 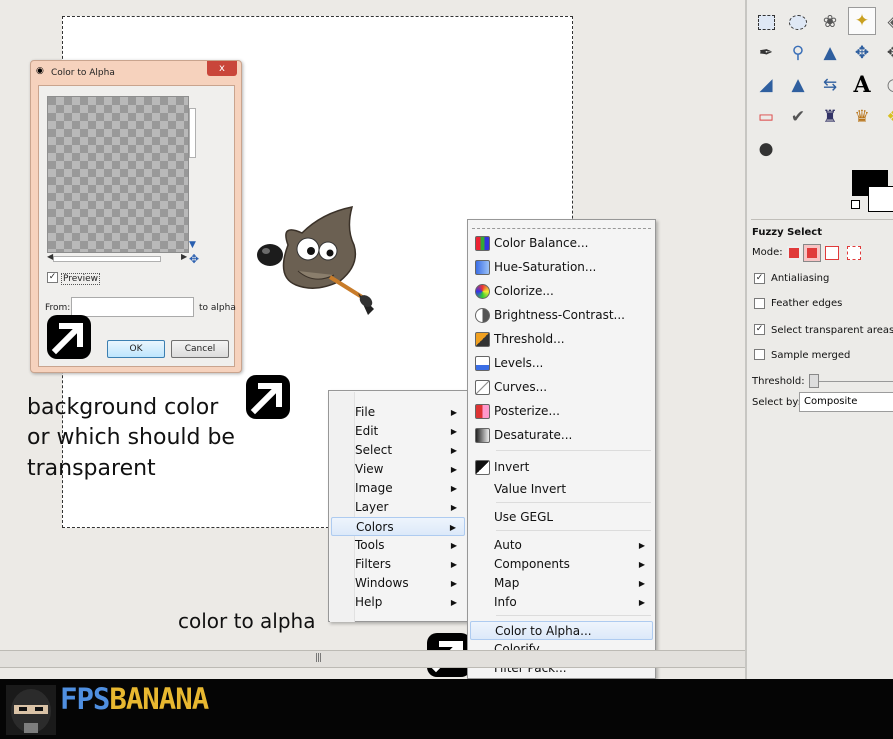 I want to click on threshold-slider-handle, so click(x=814, y=381).